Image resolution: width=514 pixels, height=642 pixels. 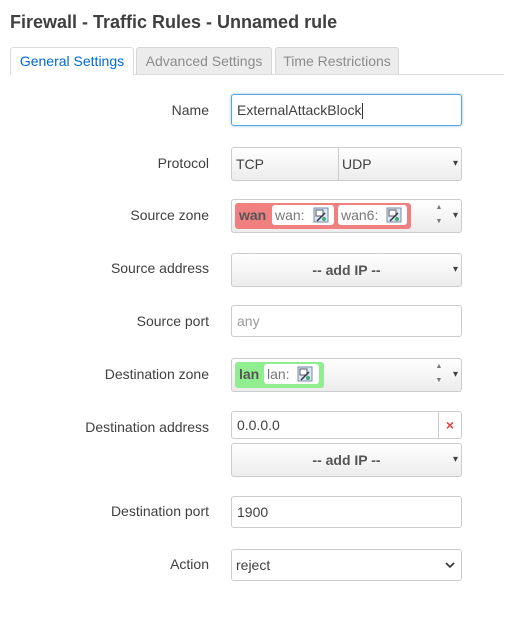 What do you see at coordinates (183, 163) in the screenshot?
I see `protocol-label: Protocol` at bounding box center [183, 163].